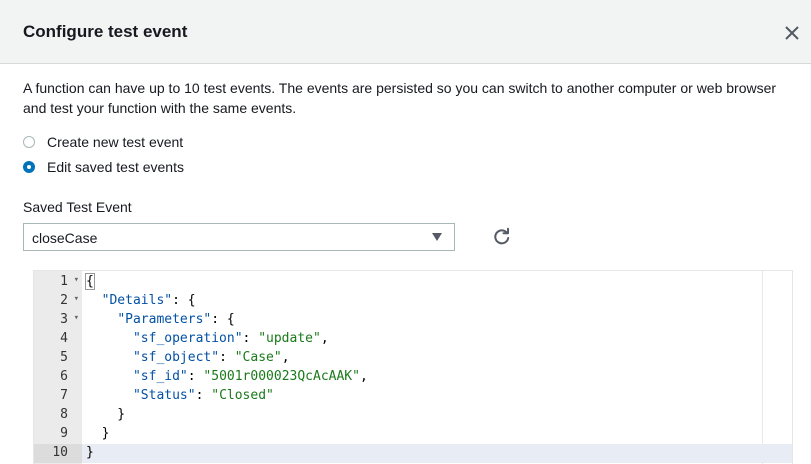  What do you see at coordinates (58, 377) in the screenshot?
I see `line-number: 6` at bounding box center [58, 377].